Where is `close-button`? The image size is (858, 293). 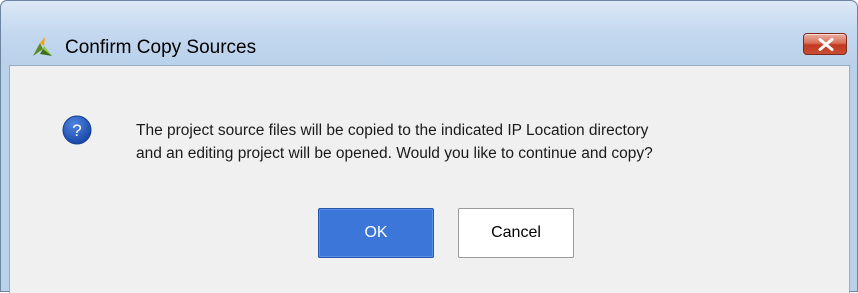 close-button is located at coordinates (825, 44).